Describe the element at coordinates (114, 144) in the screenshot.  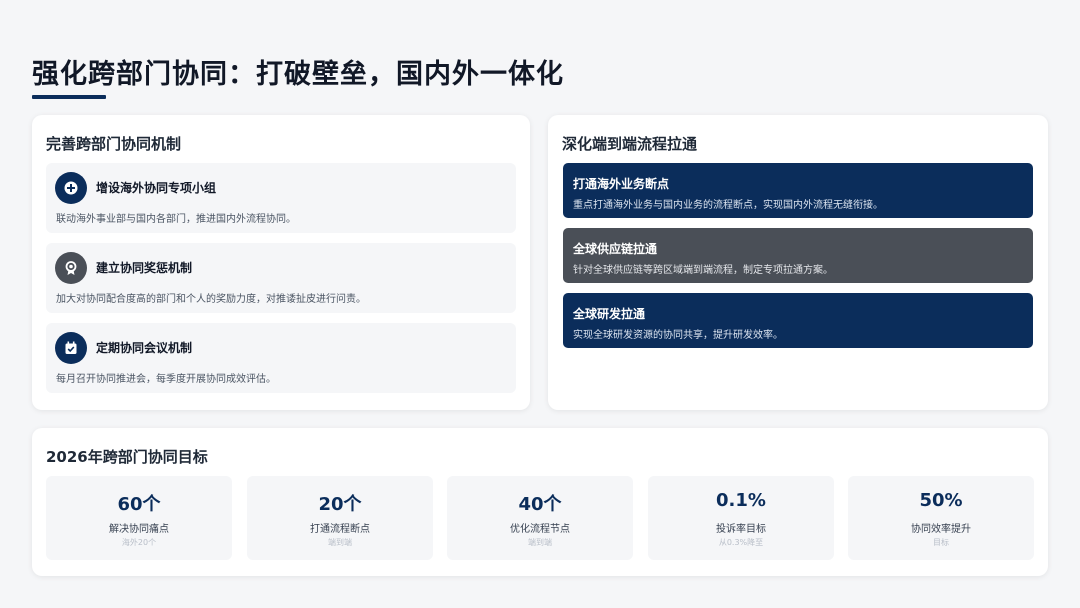
I see `mechanism-card-title: 完善跨部门协同机制` at that location.